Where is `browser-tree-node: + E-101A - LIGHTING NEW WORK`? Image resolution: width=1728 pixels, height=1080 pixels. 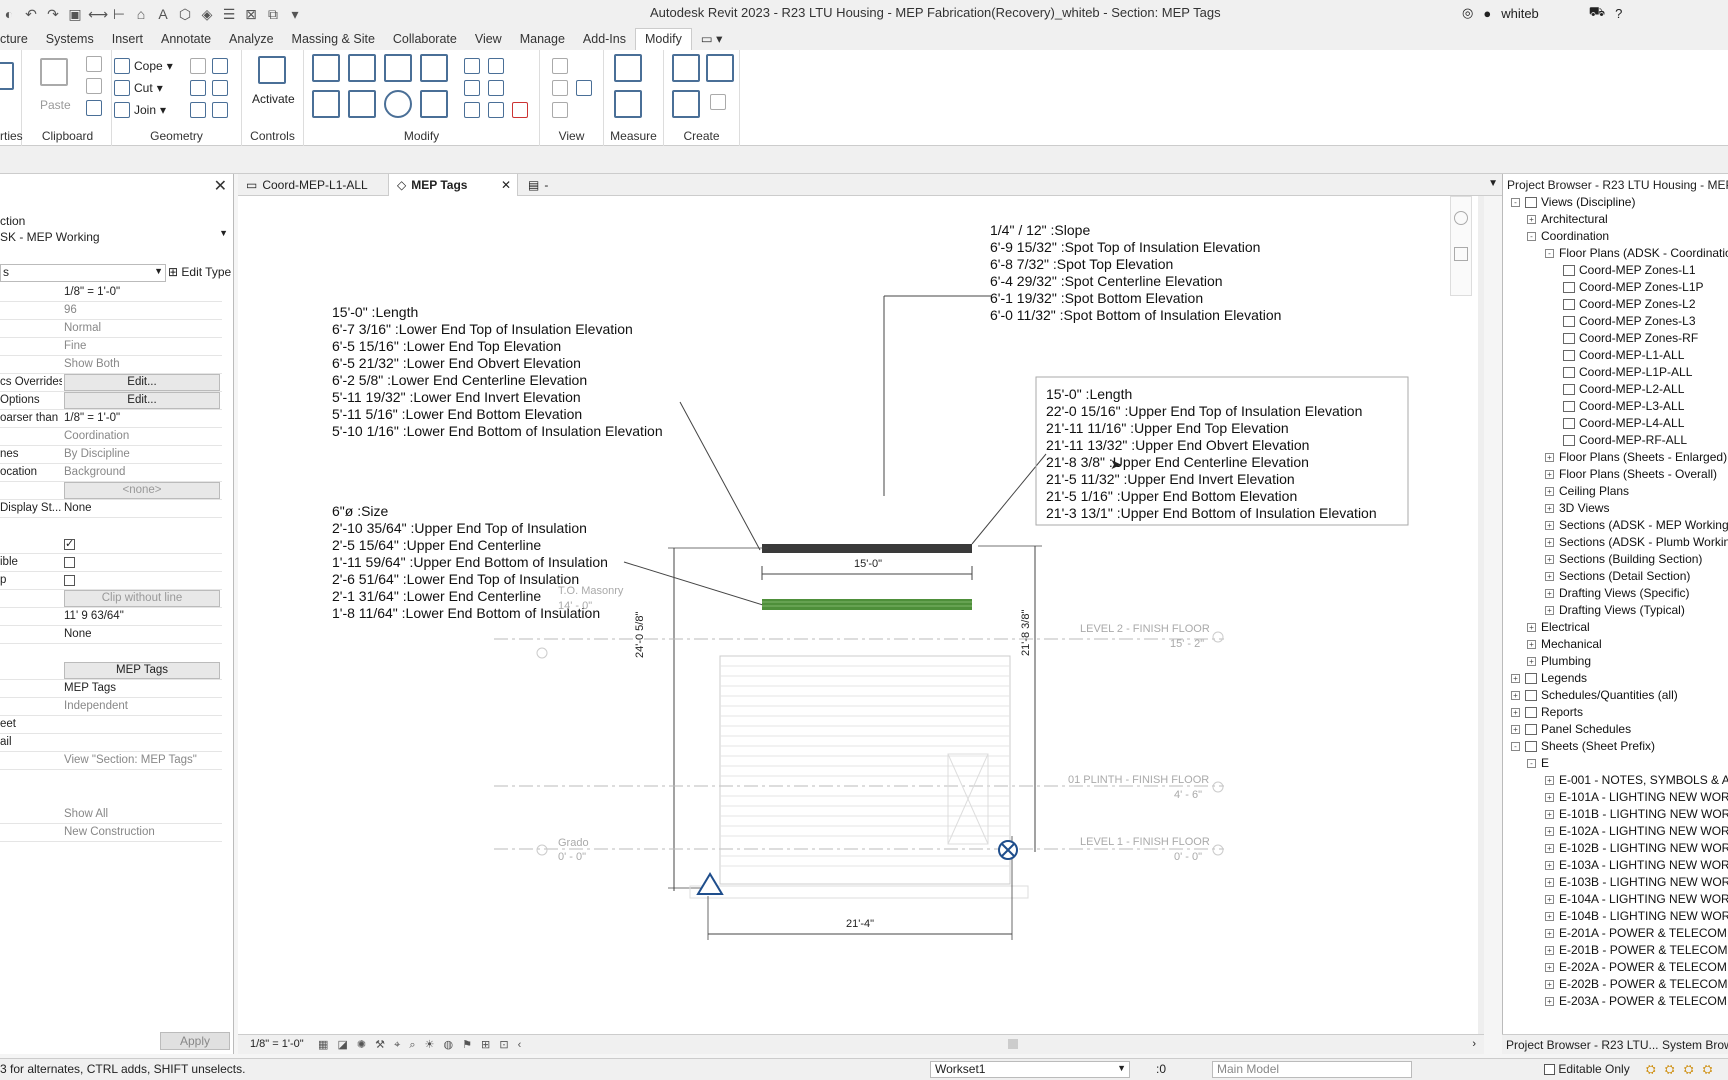 browser-tree-node: + E-101A - LIGHTING NEW WORK is located at coordinates (1636, 797).